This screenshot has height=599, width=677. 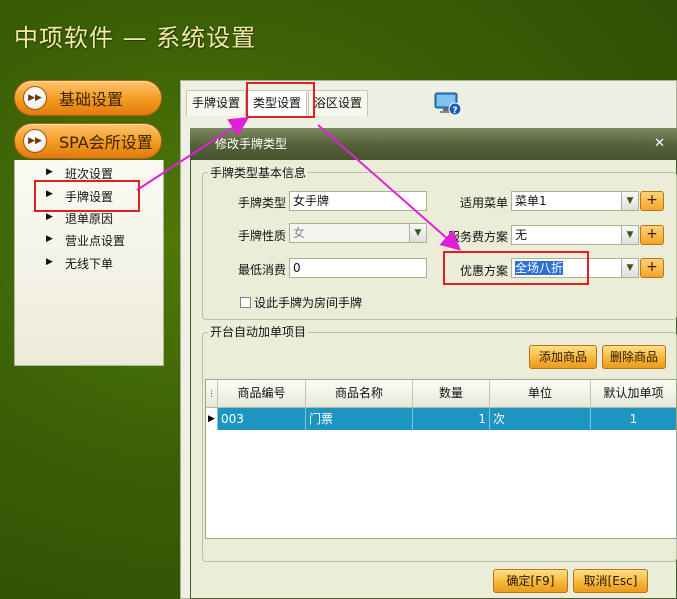 What do you see at coordinates (299, 183) in the screenshot?
I see `annotation-arrows` at bounding box center [299, 183].